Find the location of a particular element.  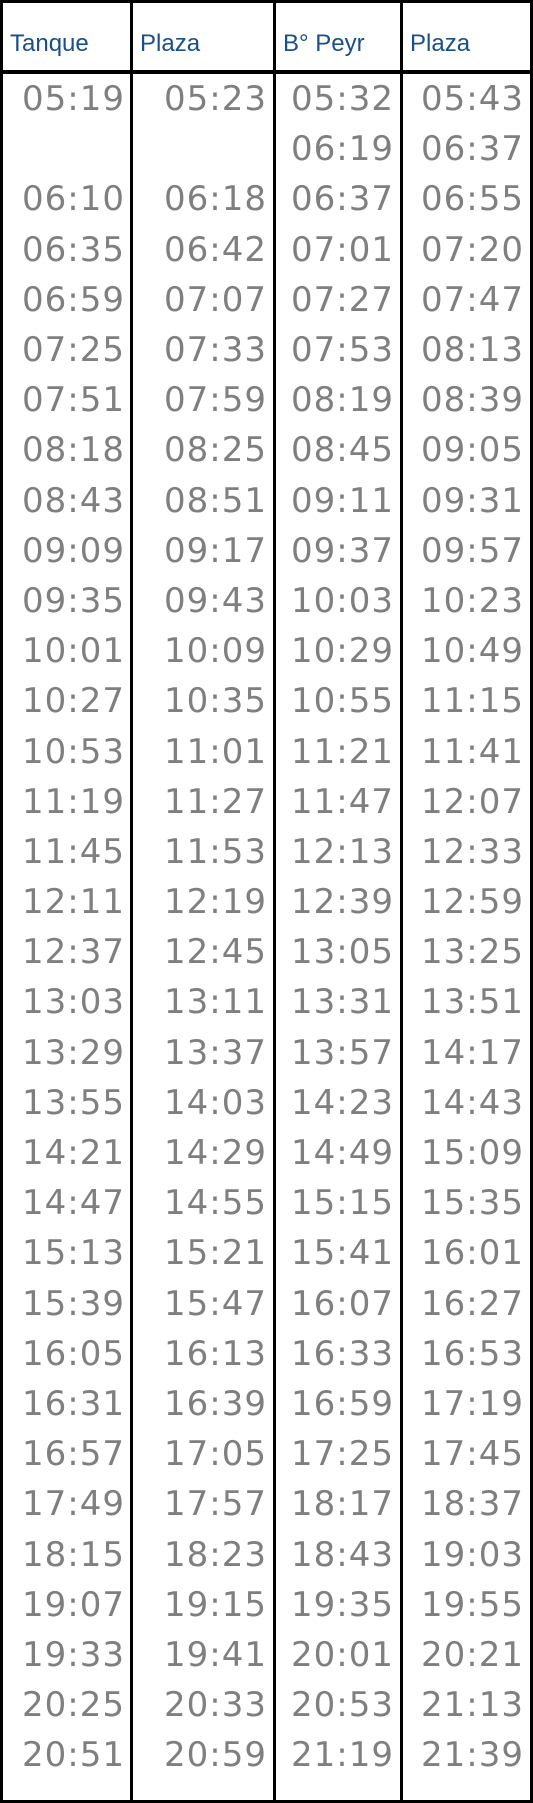

time-cell: 10:09 is located at coordinates (215, 651).